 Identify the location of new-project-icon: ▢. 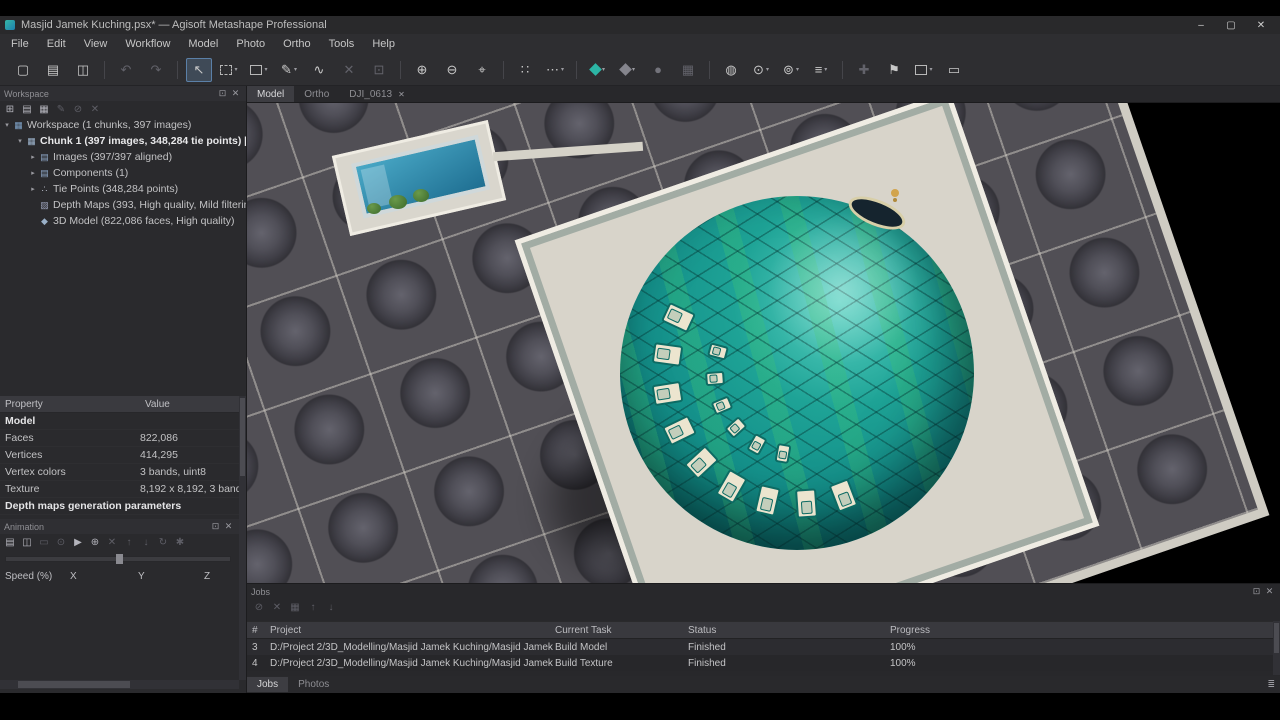
(23, 70).